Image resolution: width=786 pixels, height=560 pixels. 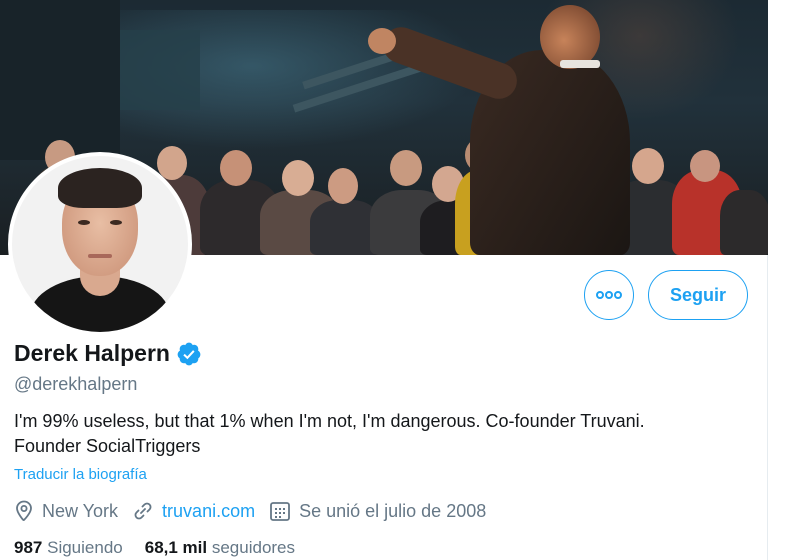 What do you see at coordinates (253, 547) in the screenshot?
I see `followers-label: seguidores` at bounding box center [253, 547].